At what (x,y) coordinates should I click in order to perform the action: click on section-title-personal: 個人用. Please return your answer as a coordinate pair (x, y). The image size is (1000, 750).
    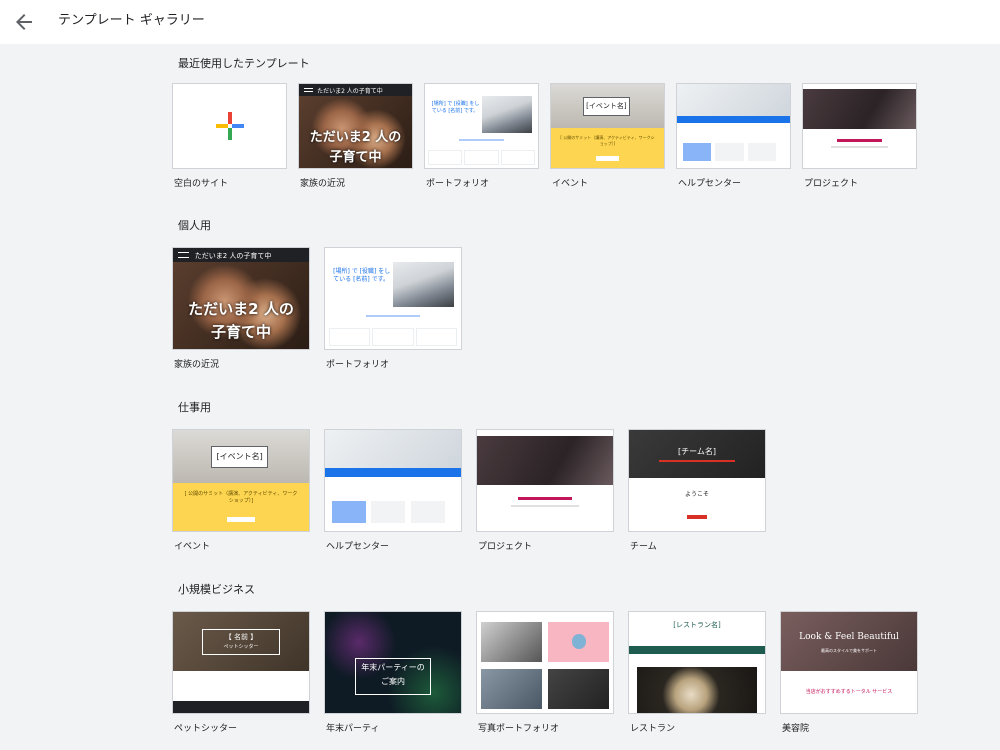
    Looking at the image, I should click on (194, 225).